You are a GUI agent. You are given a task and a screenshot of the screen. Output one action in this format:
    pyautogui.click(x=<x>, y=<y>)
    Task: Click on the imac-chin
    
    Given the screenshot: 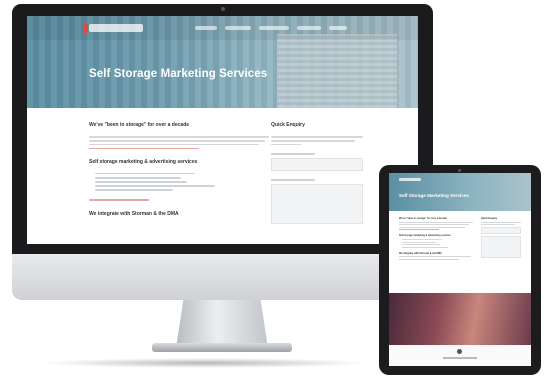 What is the action you would take?
    pyautogui.click(x=222, y=277)
    